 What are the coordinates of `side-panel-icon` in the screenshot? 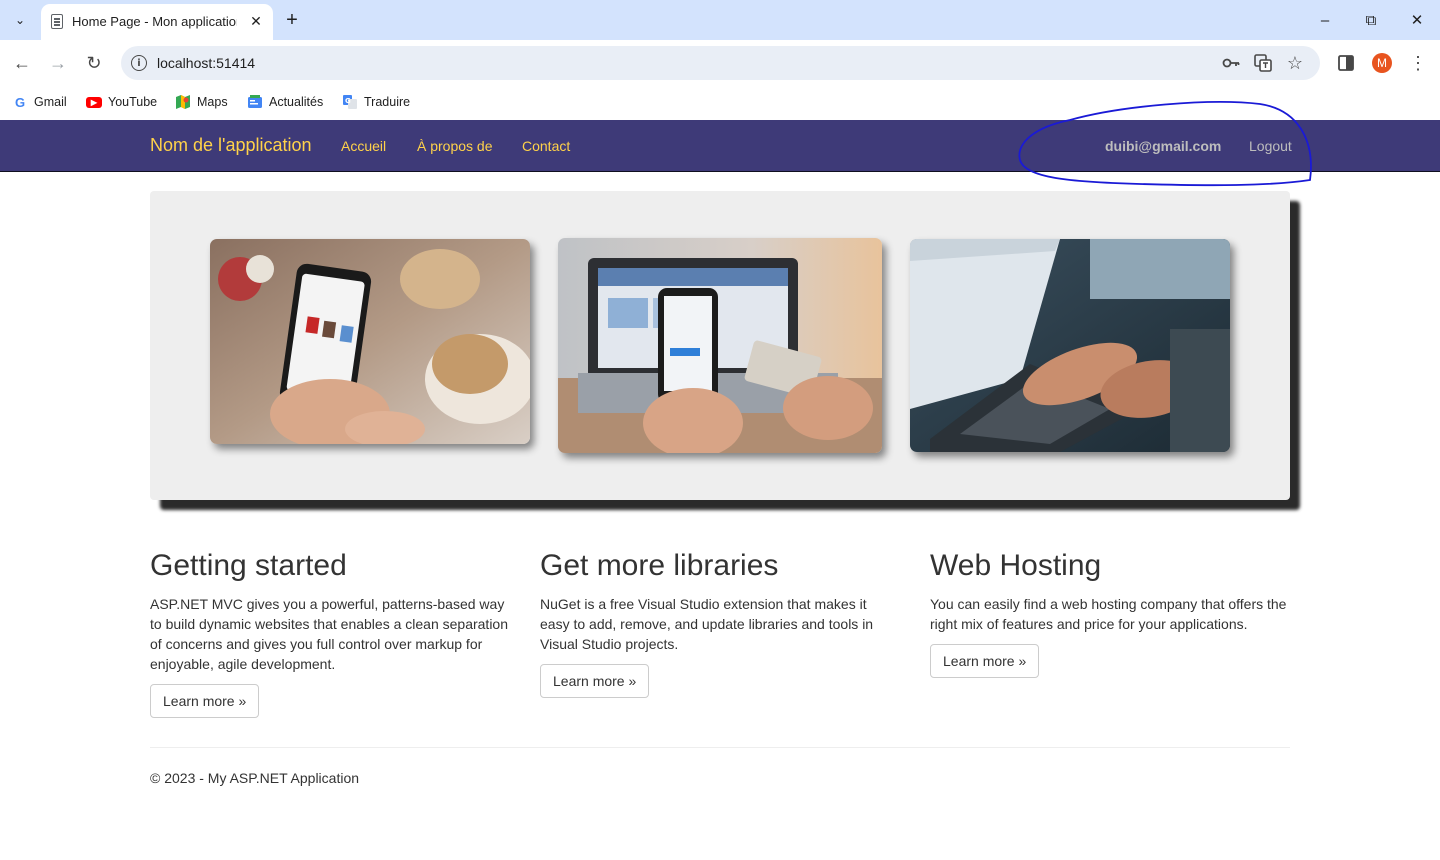 It's located at (1346, 63).